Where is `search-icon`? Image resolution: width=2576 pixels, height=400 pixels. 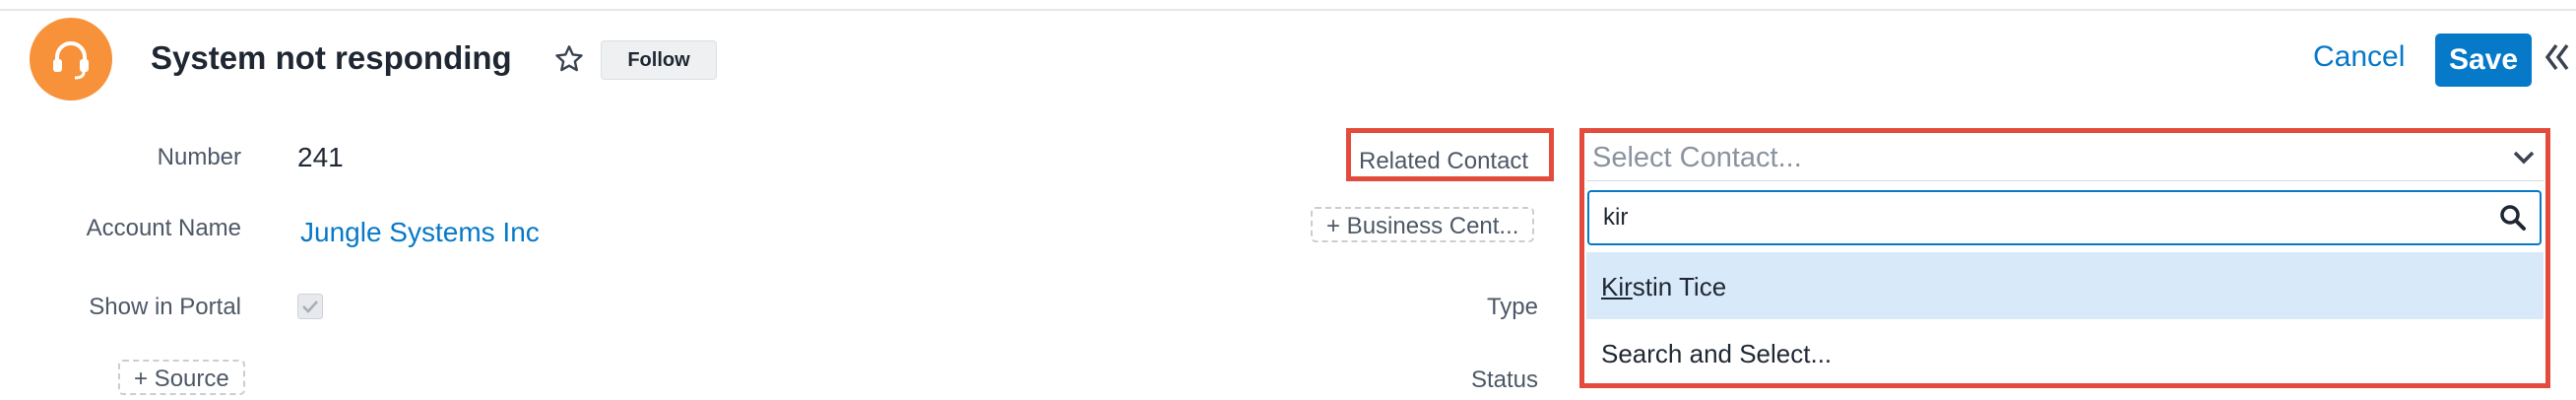 search-icon is located at coordinates (2513, 218).